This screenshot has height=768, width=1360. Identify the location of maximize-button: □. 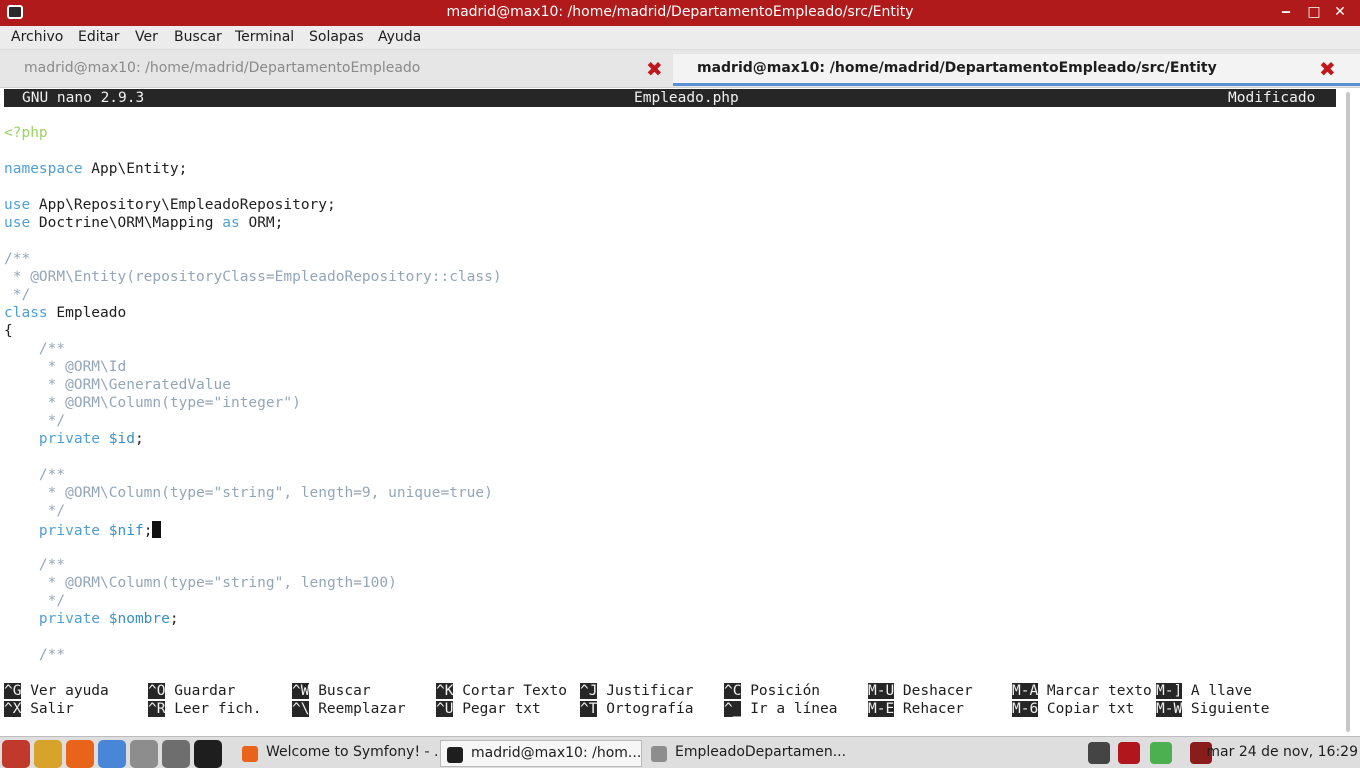
(1314, 12).